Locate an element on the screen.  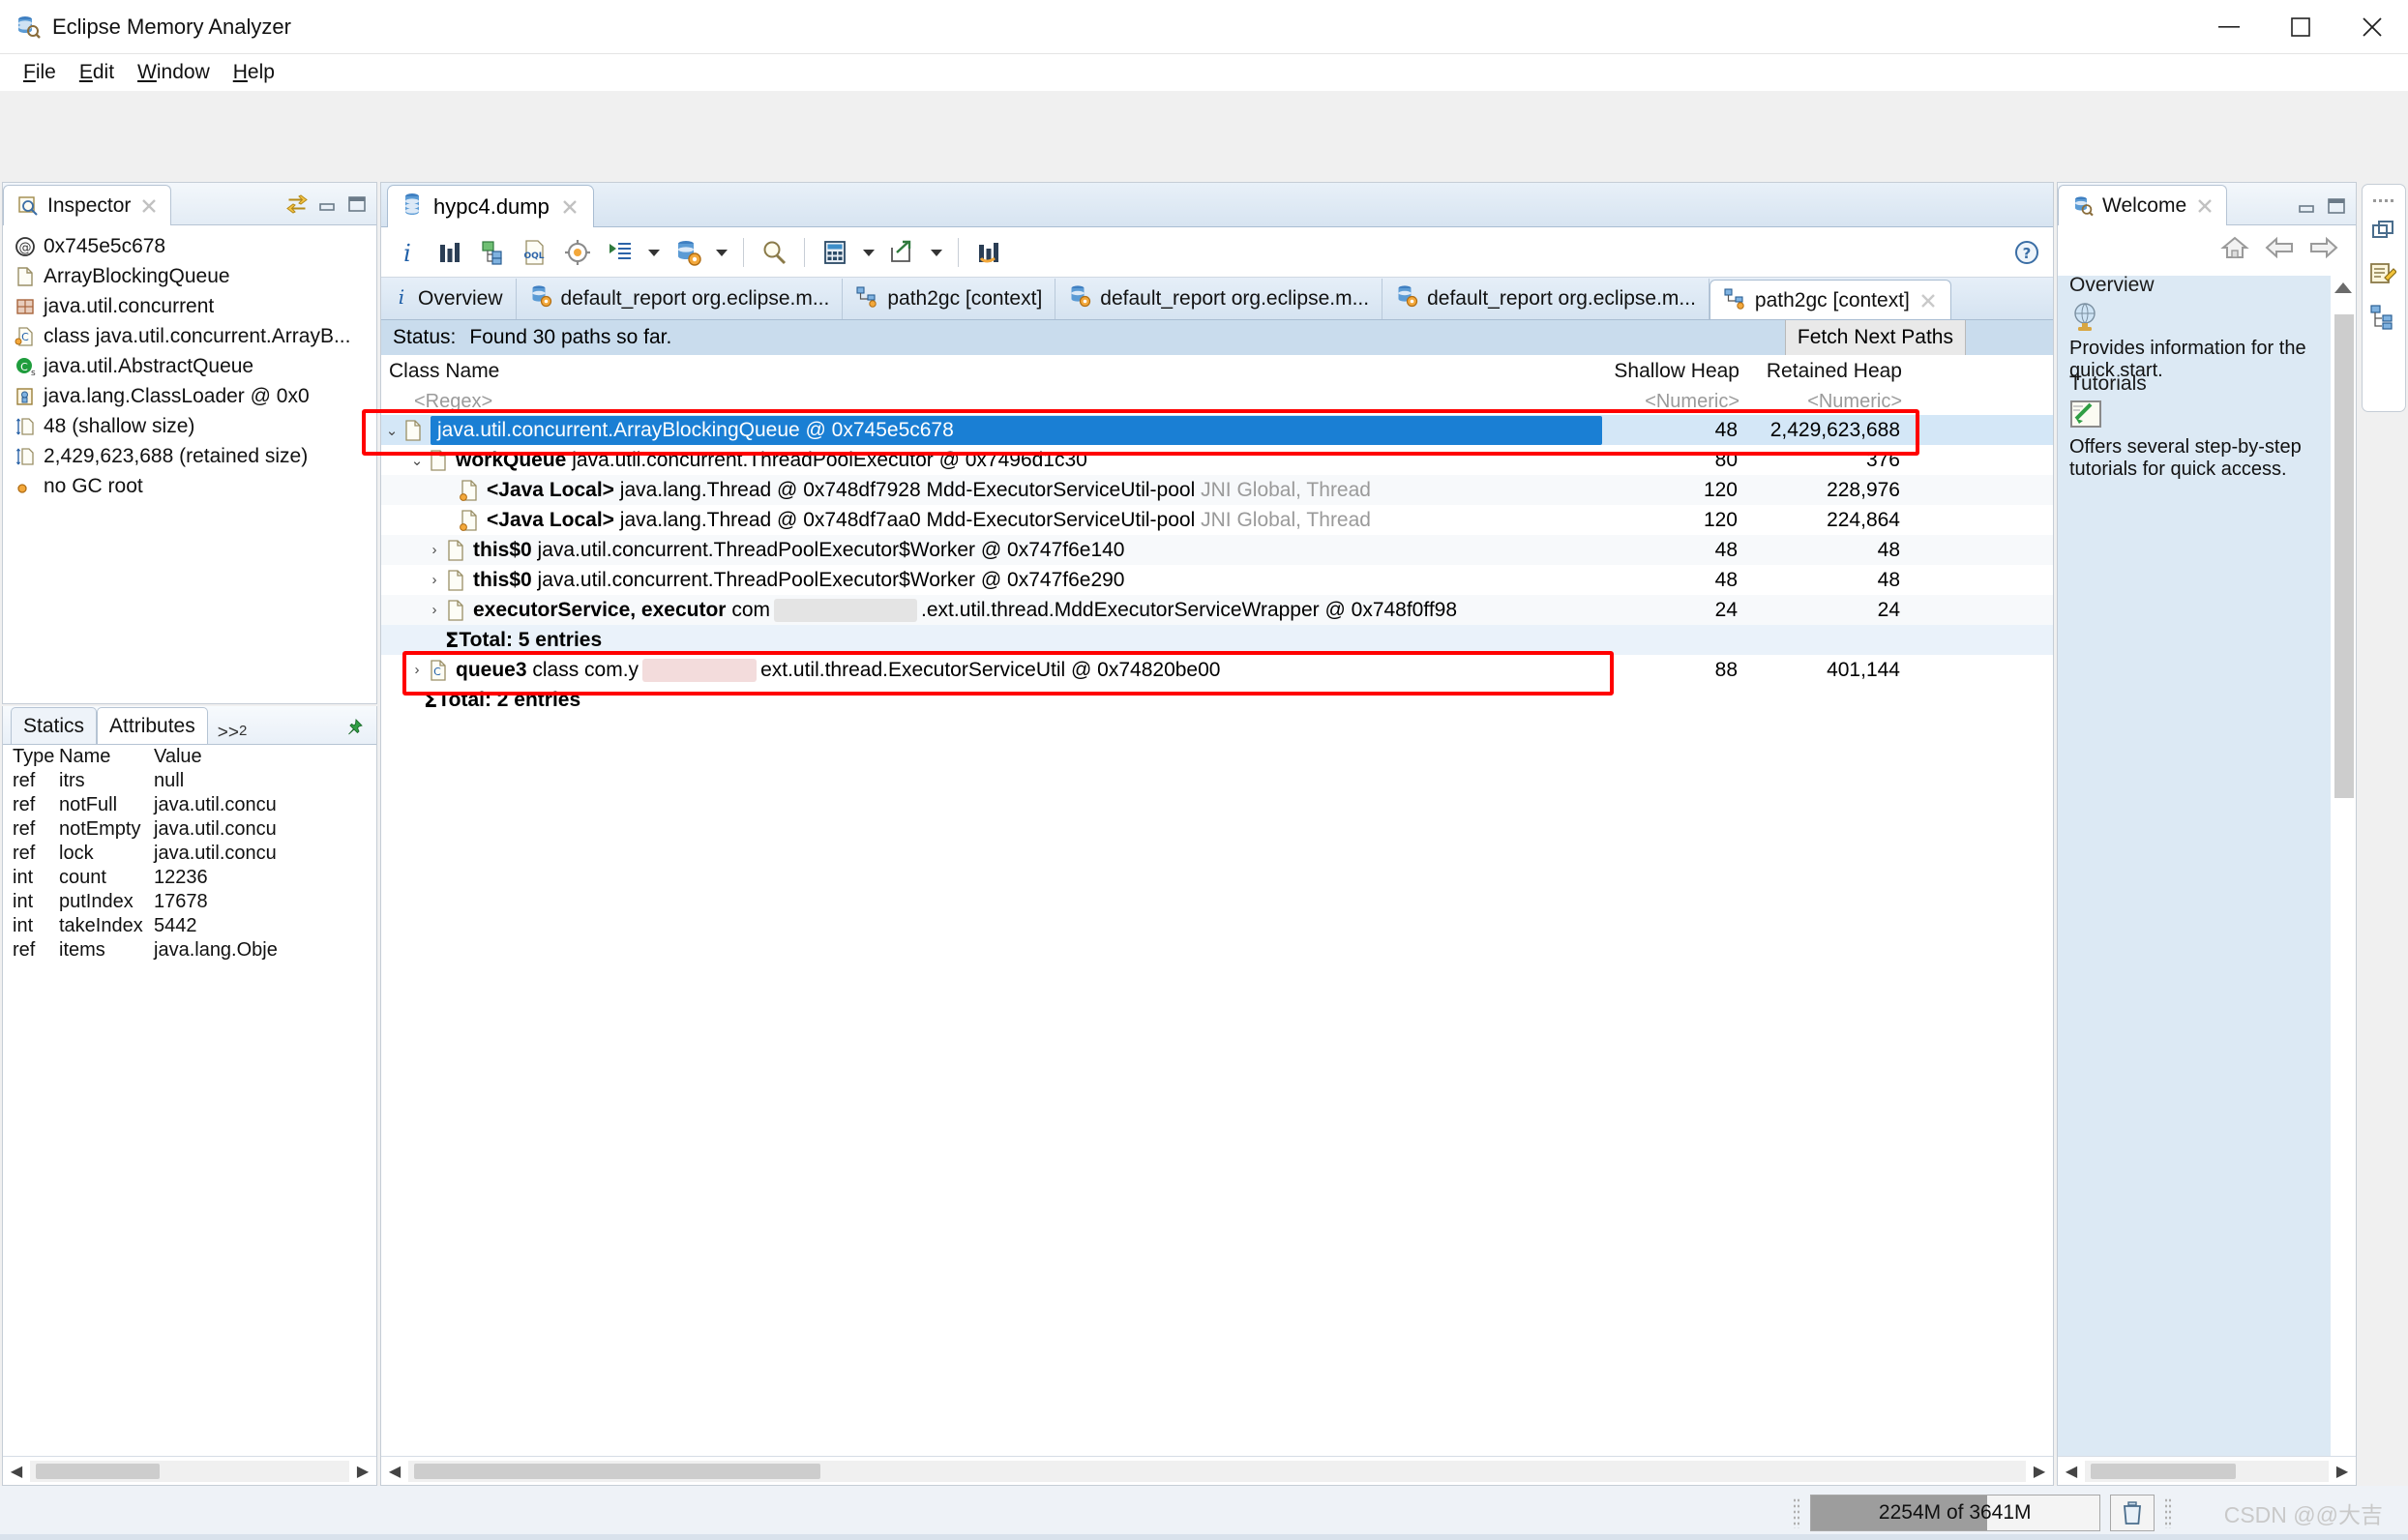
welcome-vertical-scrollbar is located at coordinates (2343, 866).